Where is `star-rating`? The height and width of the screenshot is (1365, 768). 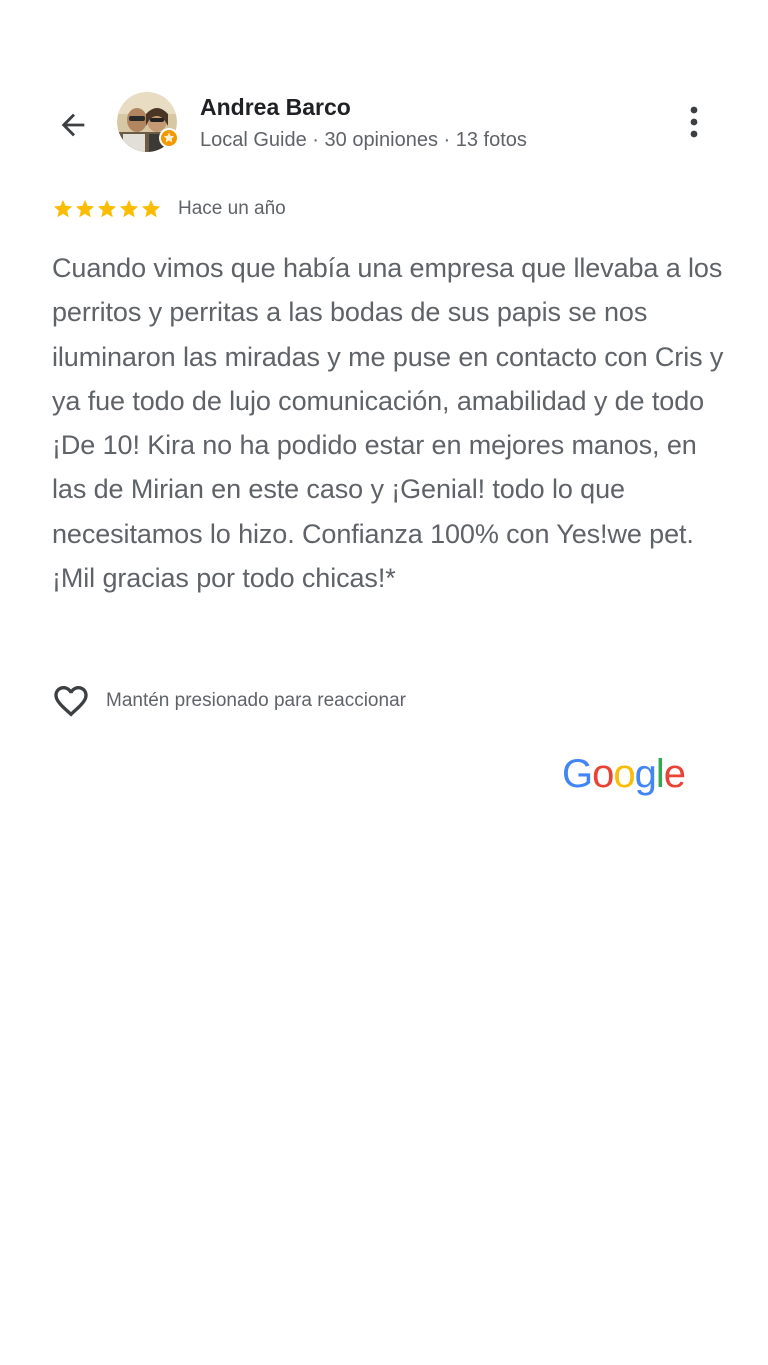 star-rating is located at coordinates (107, 209).